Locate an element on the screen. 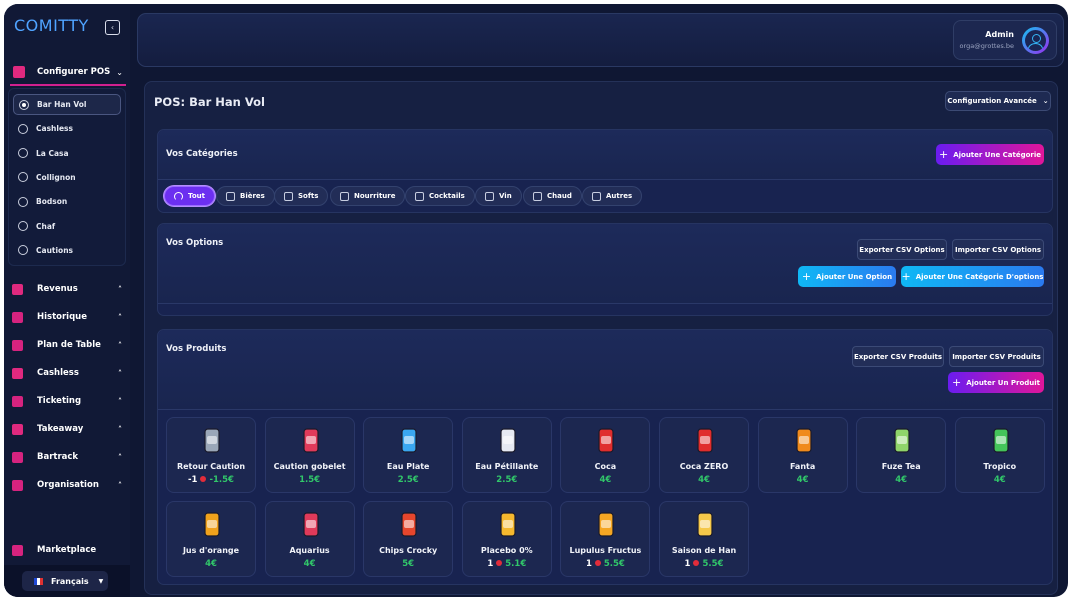  pos-item-collignon: Collignon is located at coordinates (67, 177).